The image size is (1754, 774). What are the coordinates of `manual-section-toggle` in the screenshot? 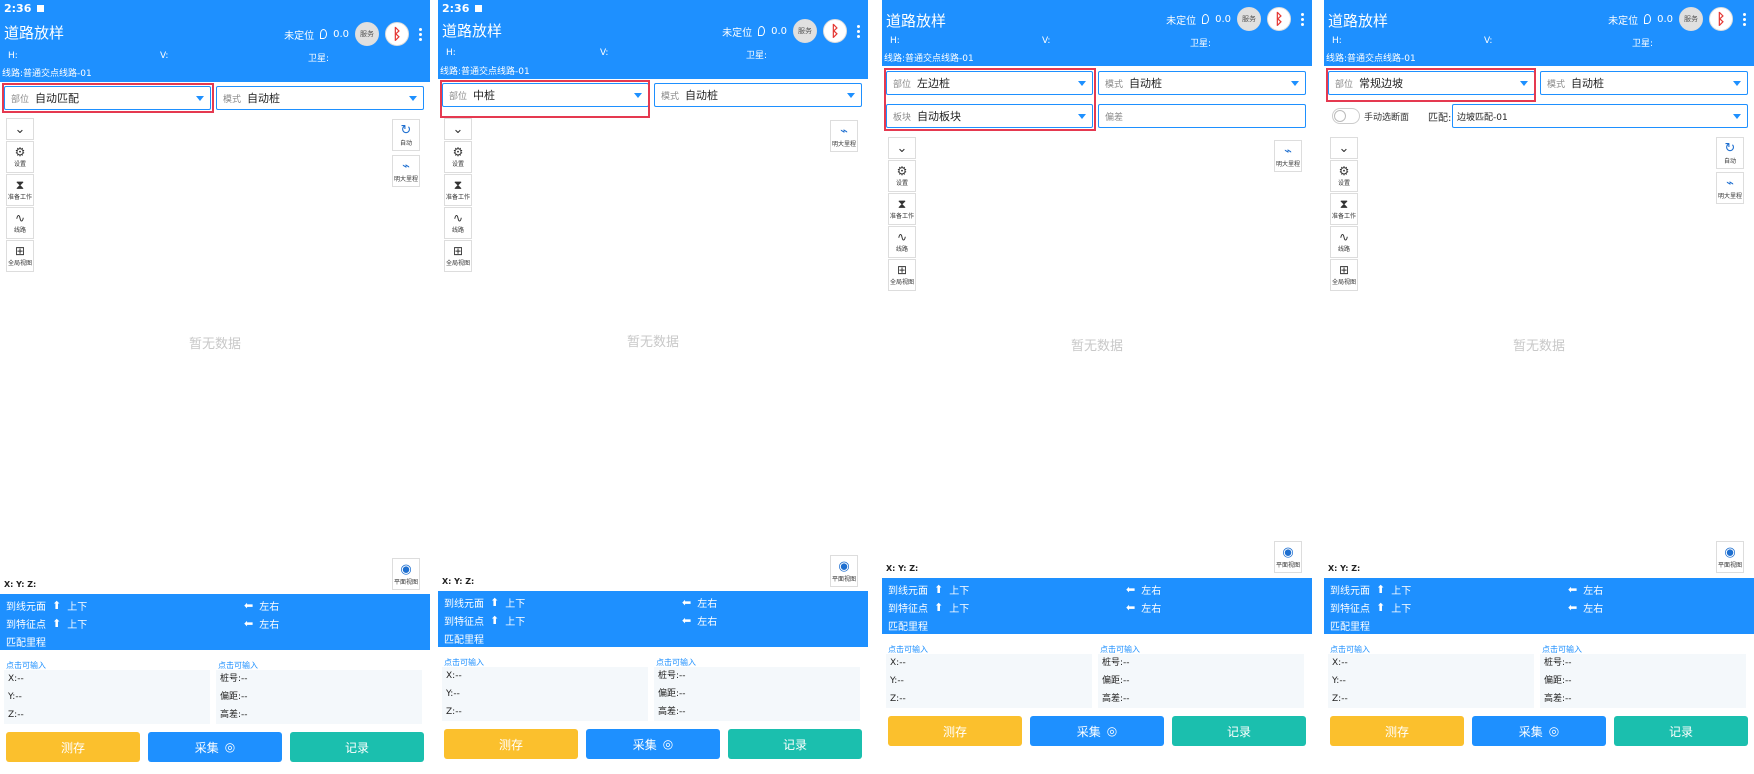 It's located at (1346, 116).